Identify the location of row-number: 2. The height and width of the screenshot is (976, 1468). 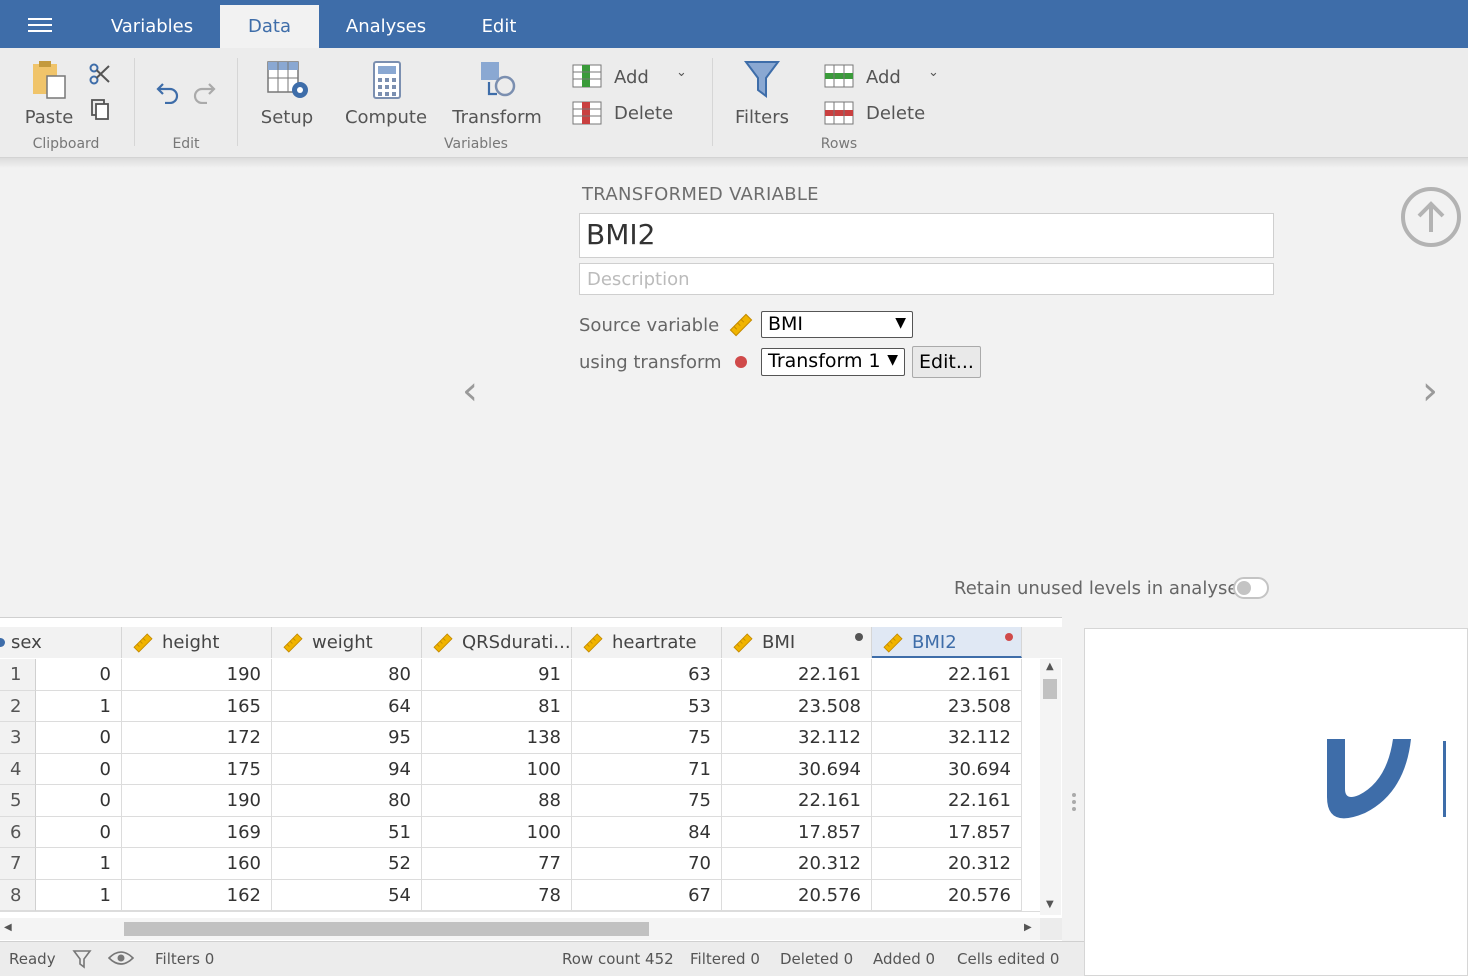
(18, 706).